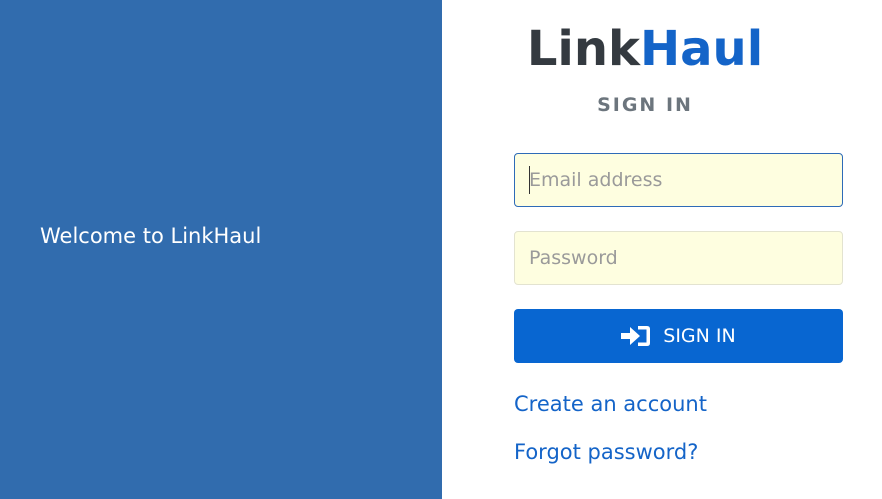  I want to click on sign-in-icon, so click(636, 336).